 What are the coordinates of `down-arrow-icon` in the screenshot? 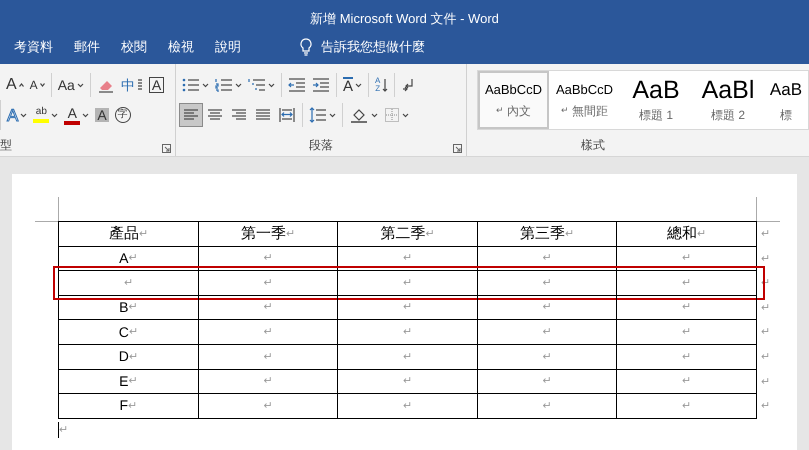 It's located at (385, 85).